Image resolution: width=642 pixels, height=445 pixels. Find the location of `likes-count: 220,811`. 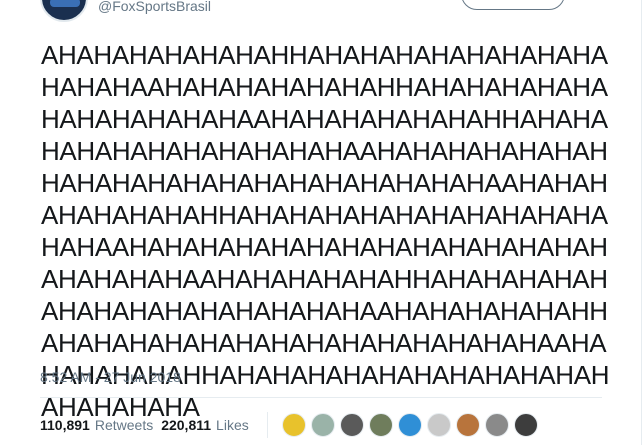

likes-count: 220,811 is located at coordinates (186, 425).